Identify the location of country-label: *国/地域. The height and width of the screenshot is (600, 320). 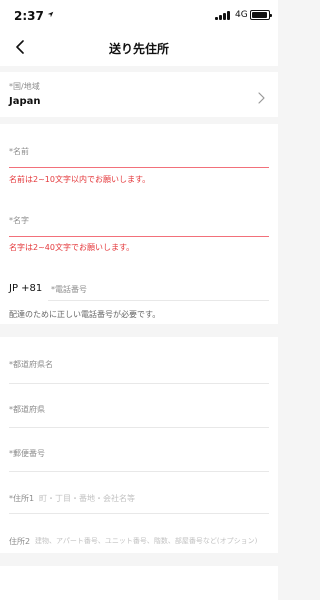
(24, 86).